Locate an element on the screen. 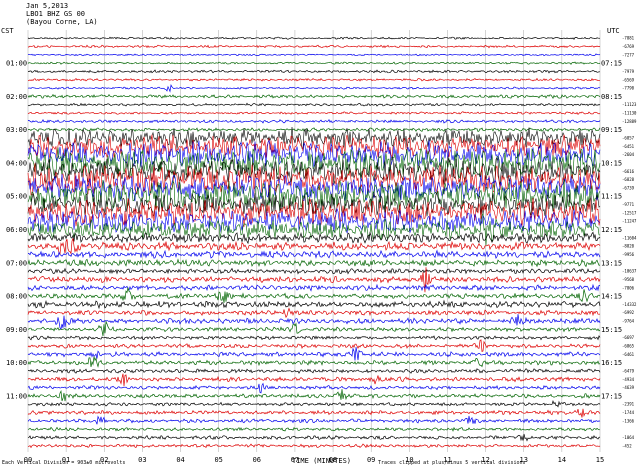 This screenshot has height=469, width=640. right-offset-label: -7277 is located at coordinates (628, 54).